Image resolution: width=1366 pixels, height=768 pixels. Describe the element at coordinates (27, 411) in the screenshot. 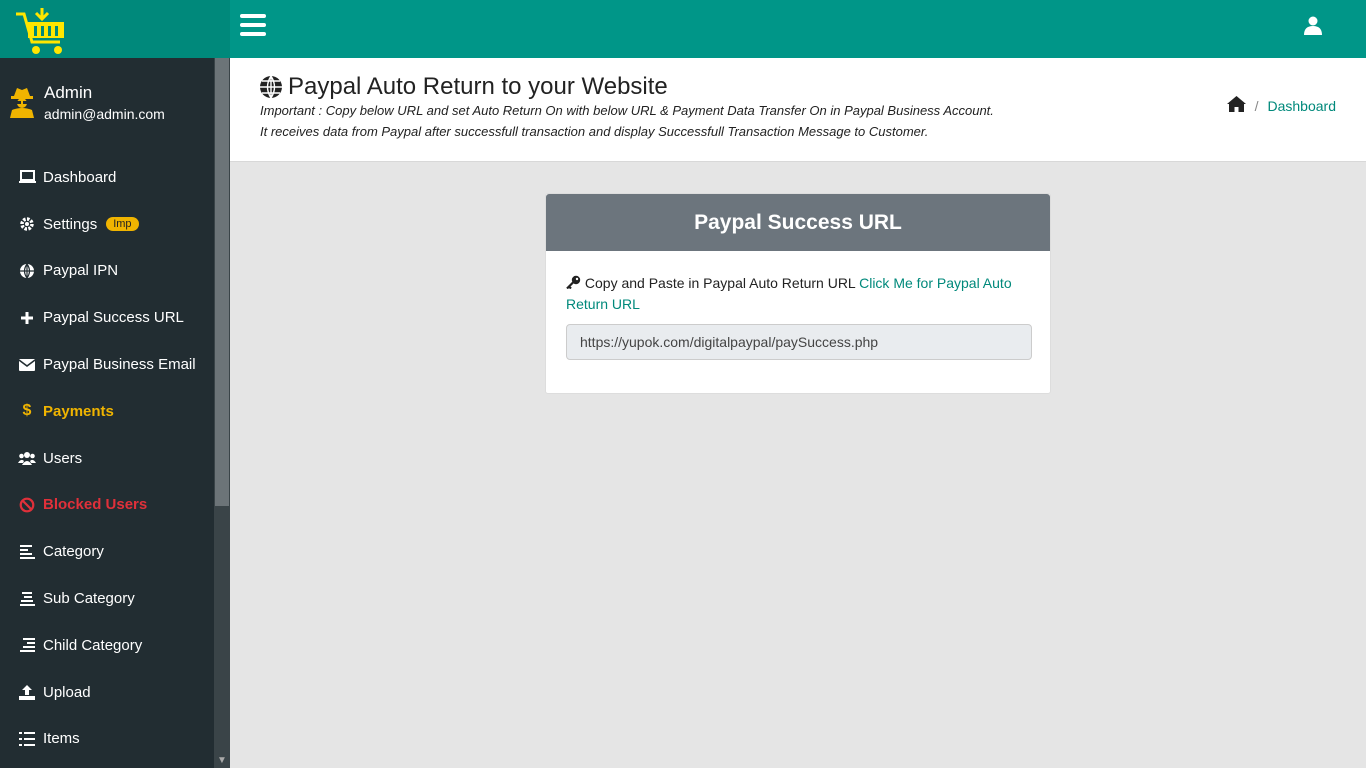

I see `dollar-icon: $` at that location.